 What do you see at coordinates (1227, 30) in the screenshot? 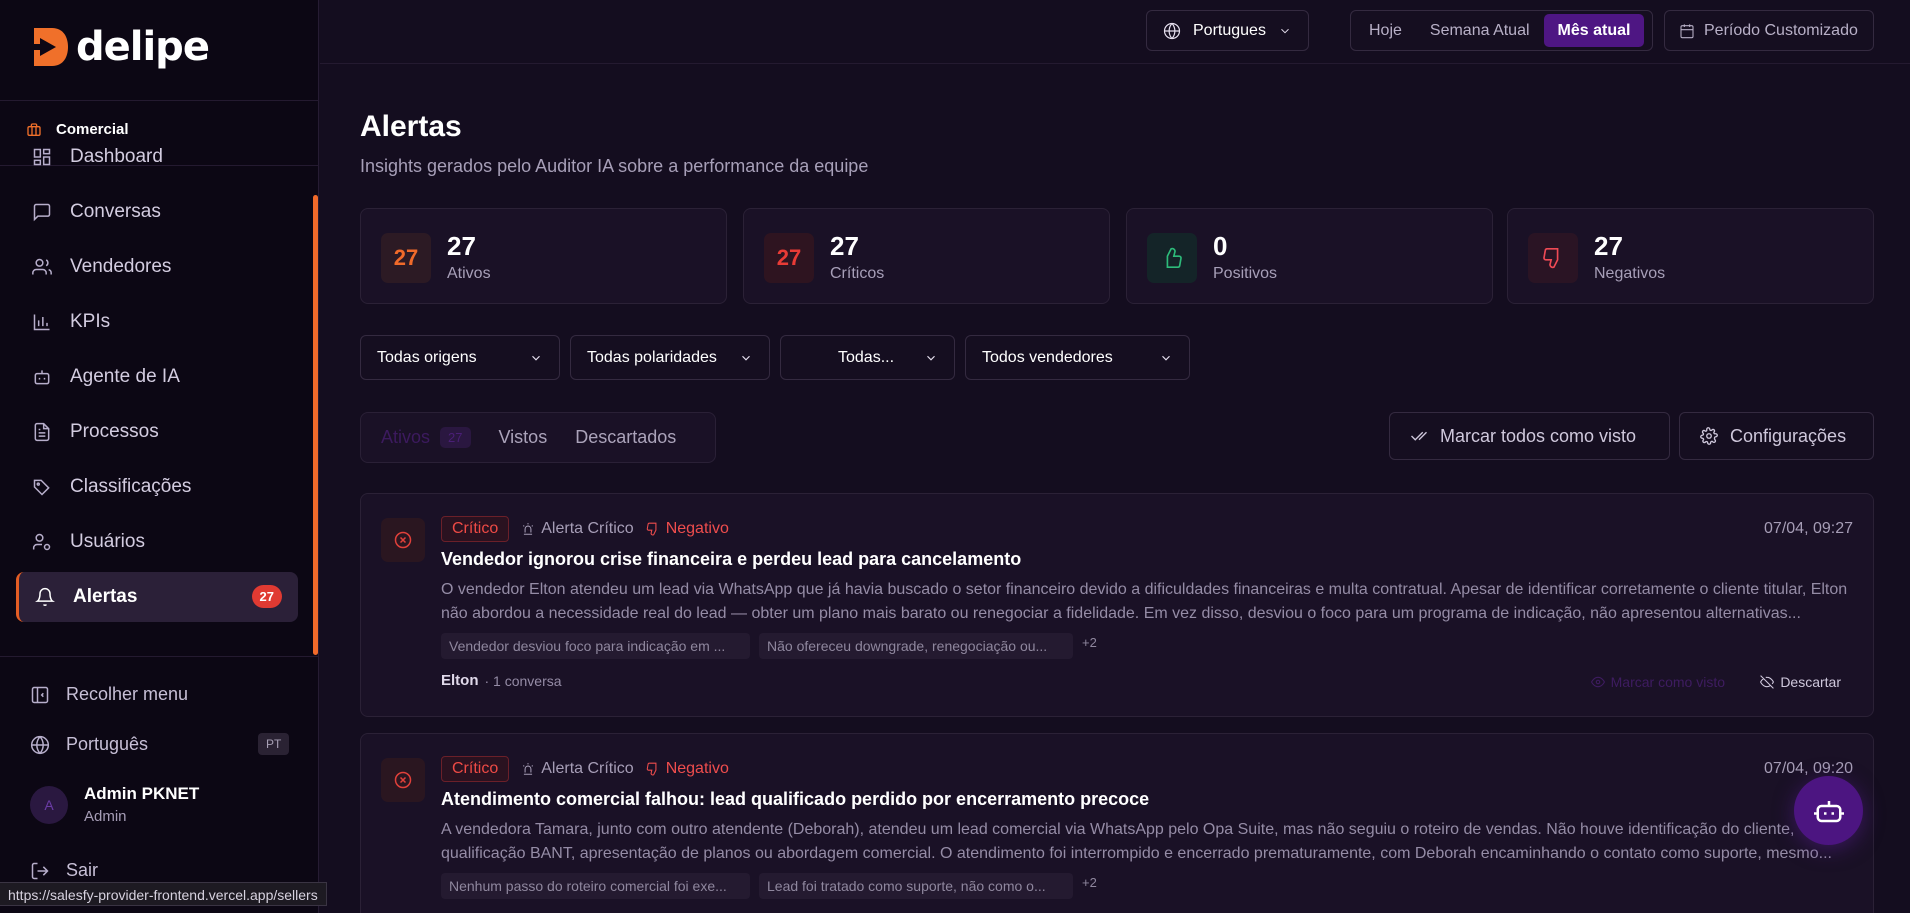
I see `language-select: Portugues` at bounding box center [1227, 30].